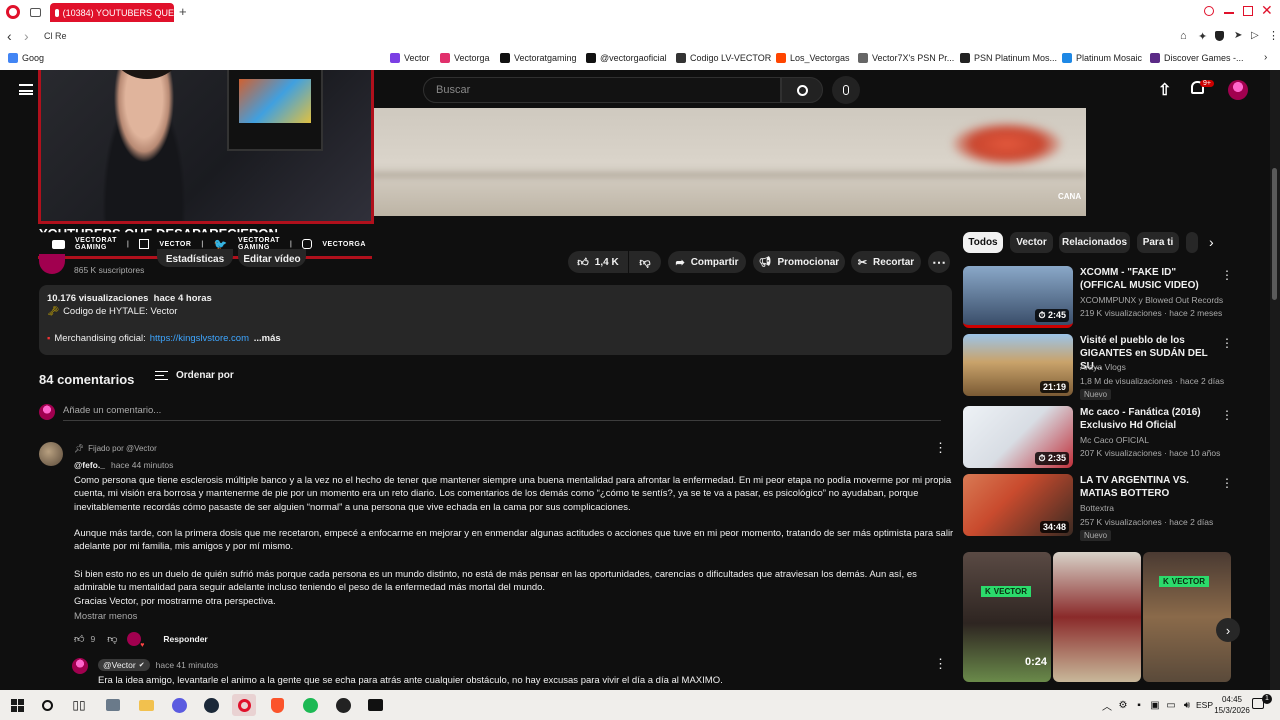  I want to click on bookmark-item: Vectoratgaming, so click(538, 58).